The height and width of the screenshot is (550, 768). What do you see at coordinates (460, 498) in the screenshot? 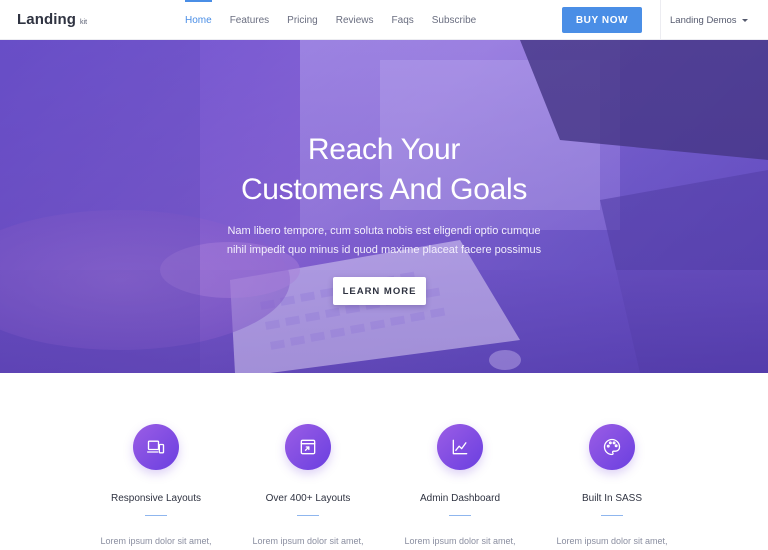
I see `feature-title: Admin Dashboard` at bounding box center [460, 498].